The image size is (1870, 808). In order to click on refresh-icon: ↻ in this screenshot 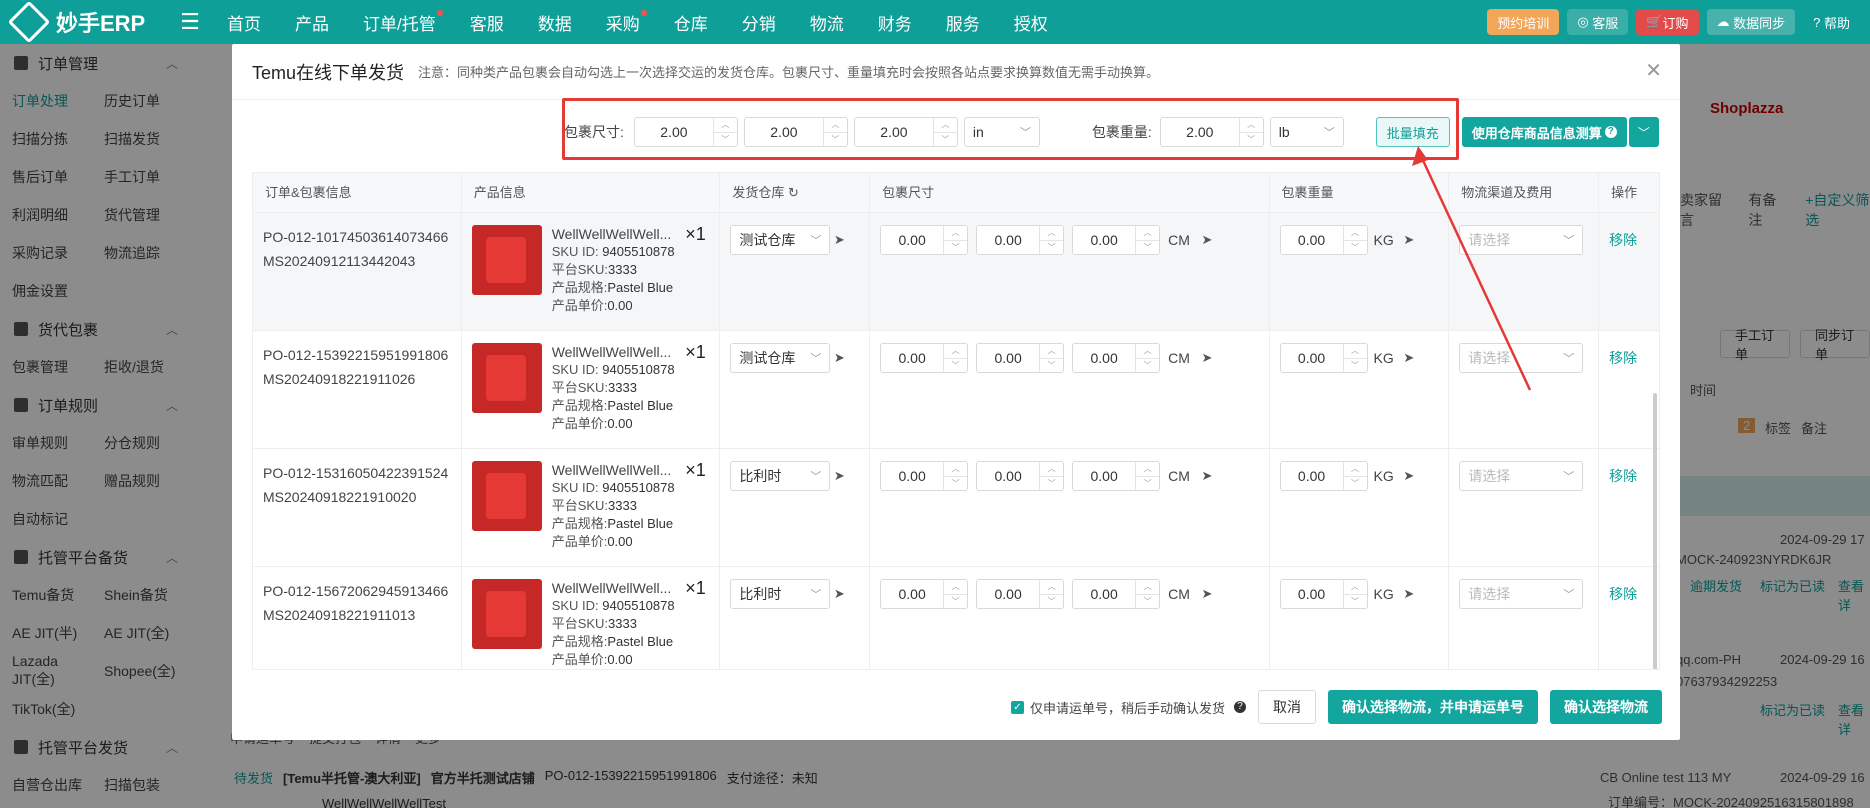, I will do `click(793, 192)`.